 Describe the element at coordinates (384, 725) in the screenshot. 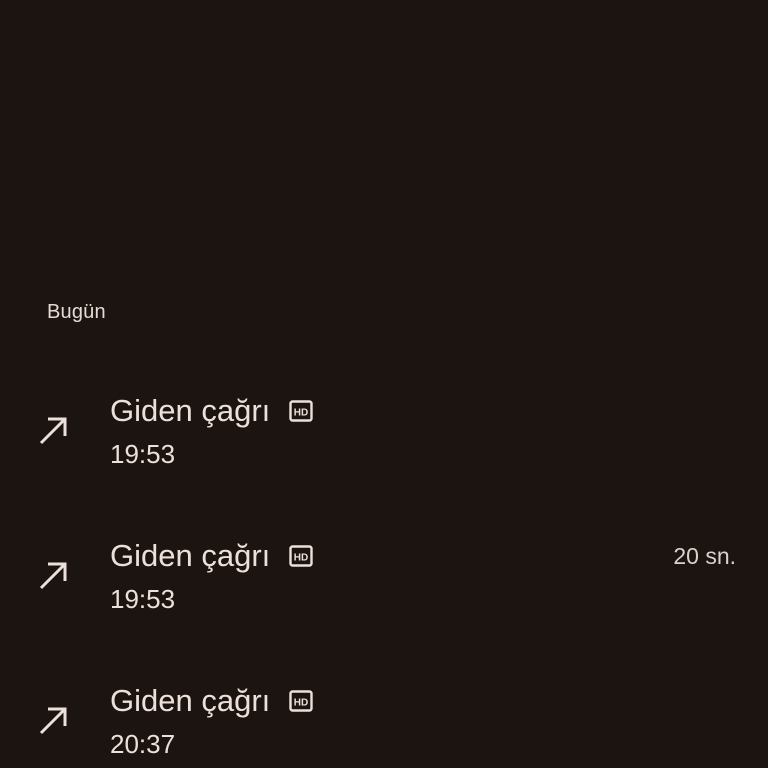

I see `call-log-item: Giden çağrı HD 20:37` at that location.